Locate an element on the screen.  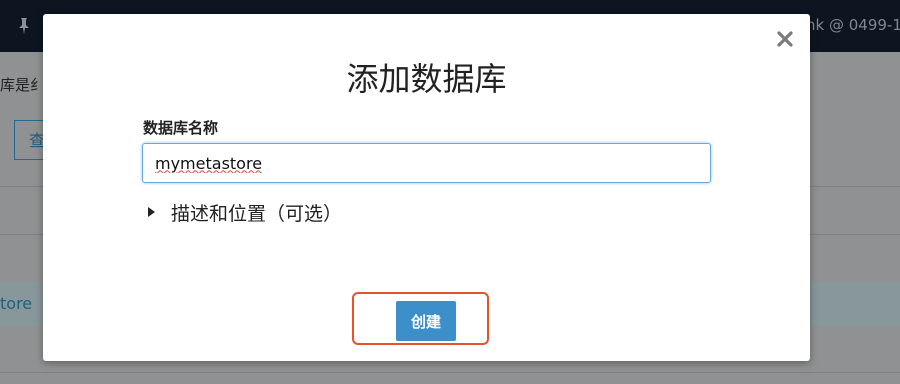
database-name-input is located at coordinates (426, 163).